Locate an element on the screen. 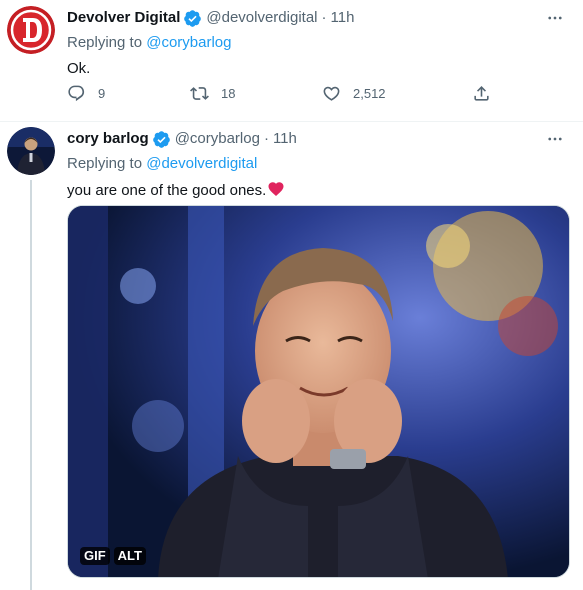 The width and height of the screenshot is (583, 590). retweet-icon is located at coordinates (199, 93).